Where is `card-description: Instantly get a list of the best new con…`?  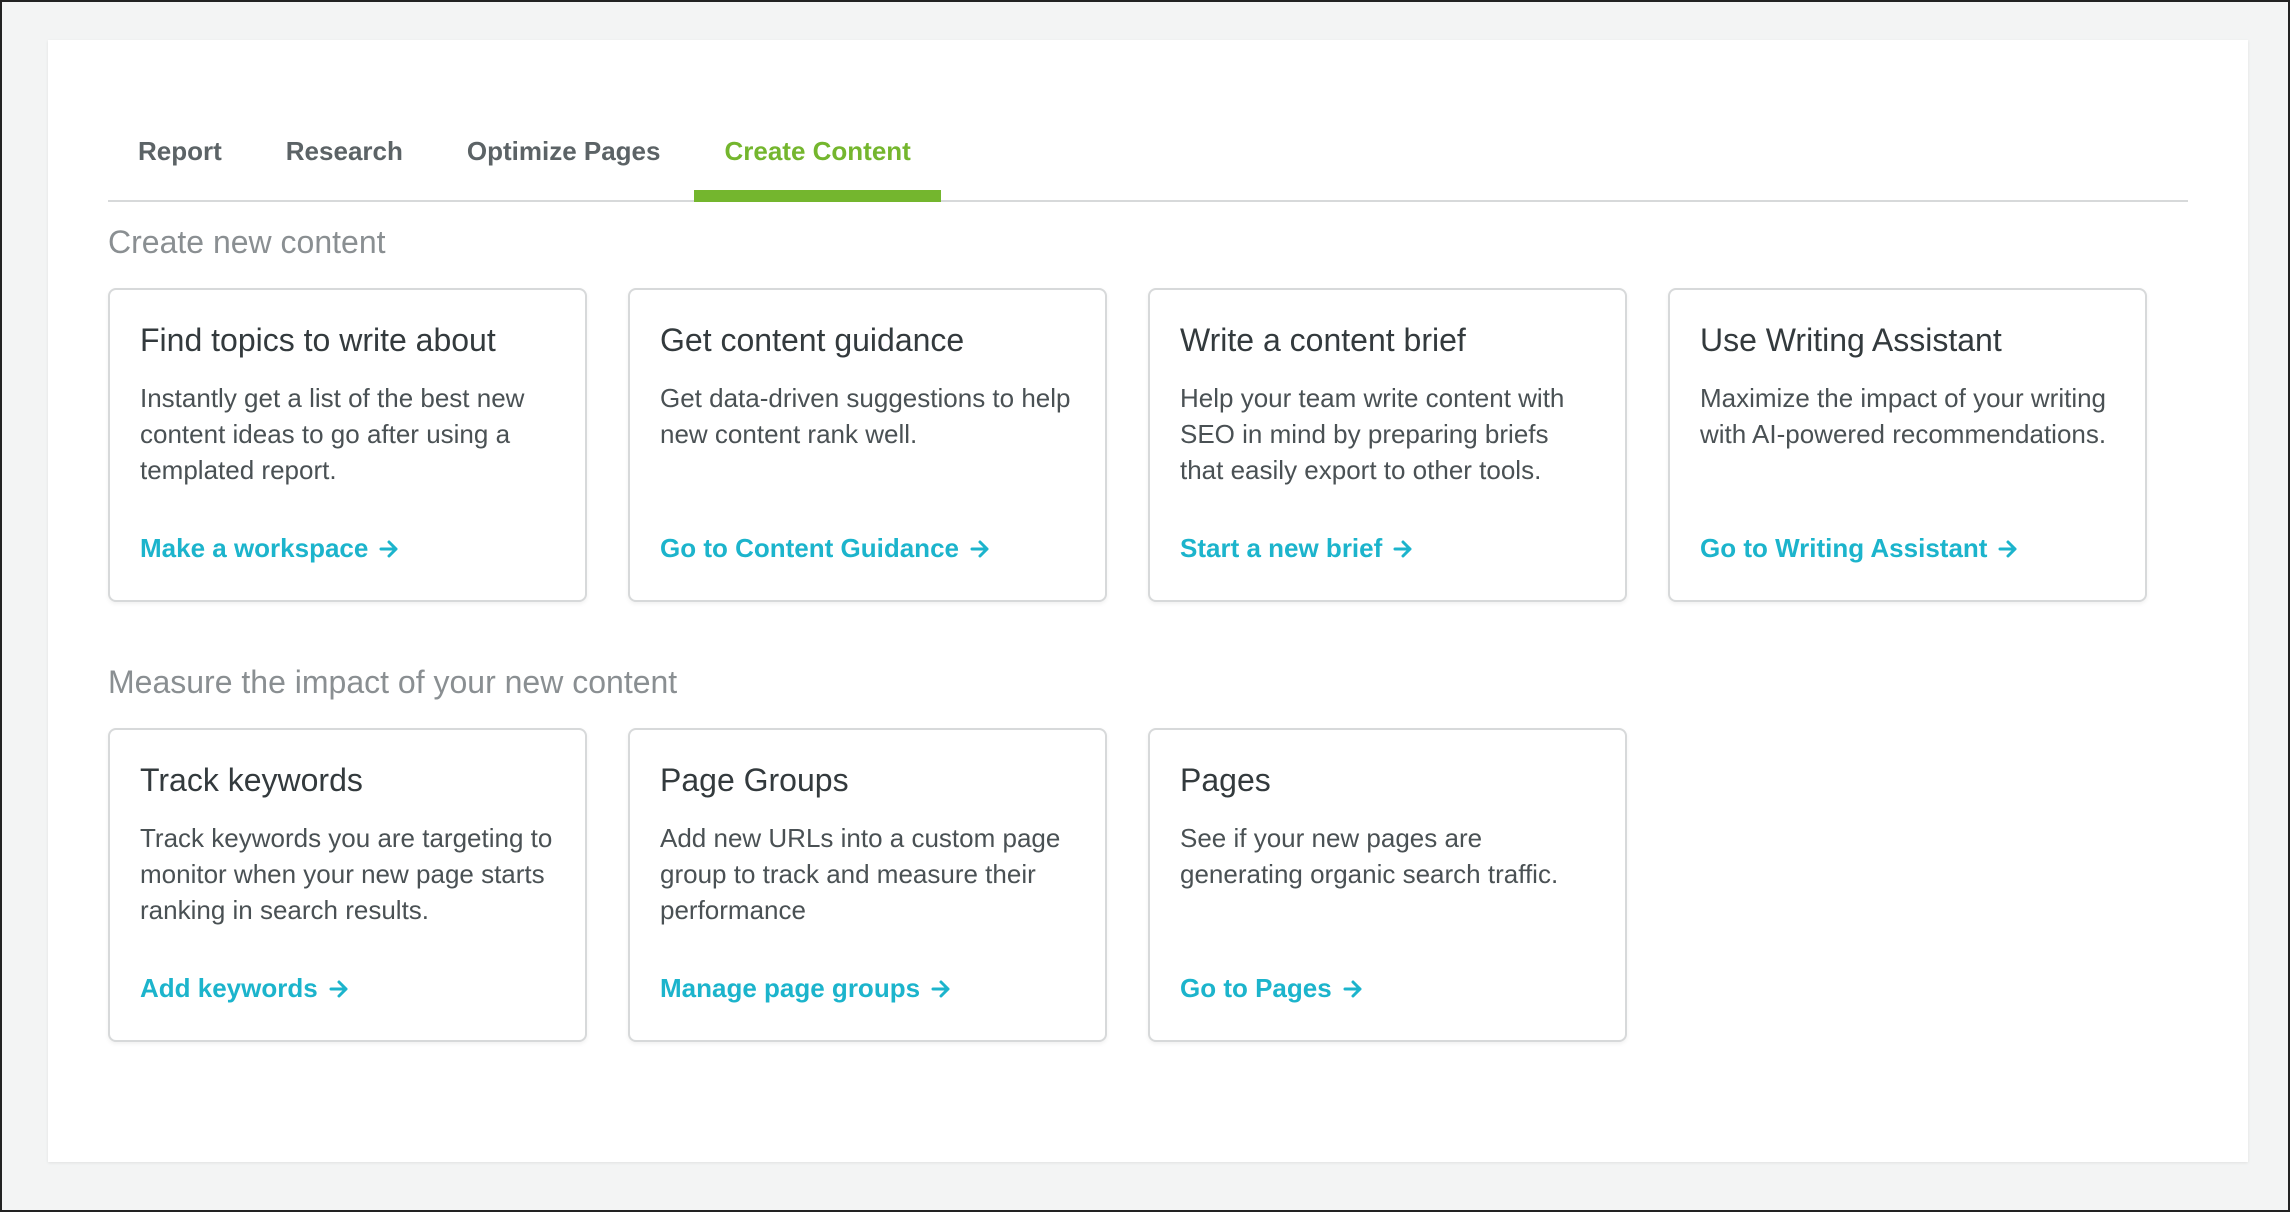
card-description: Instantly get a list of the best new con… is located at coordinates (332, 434).